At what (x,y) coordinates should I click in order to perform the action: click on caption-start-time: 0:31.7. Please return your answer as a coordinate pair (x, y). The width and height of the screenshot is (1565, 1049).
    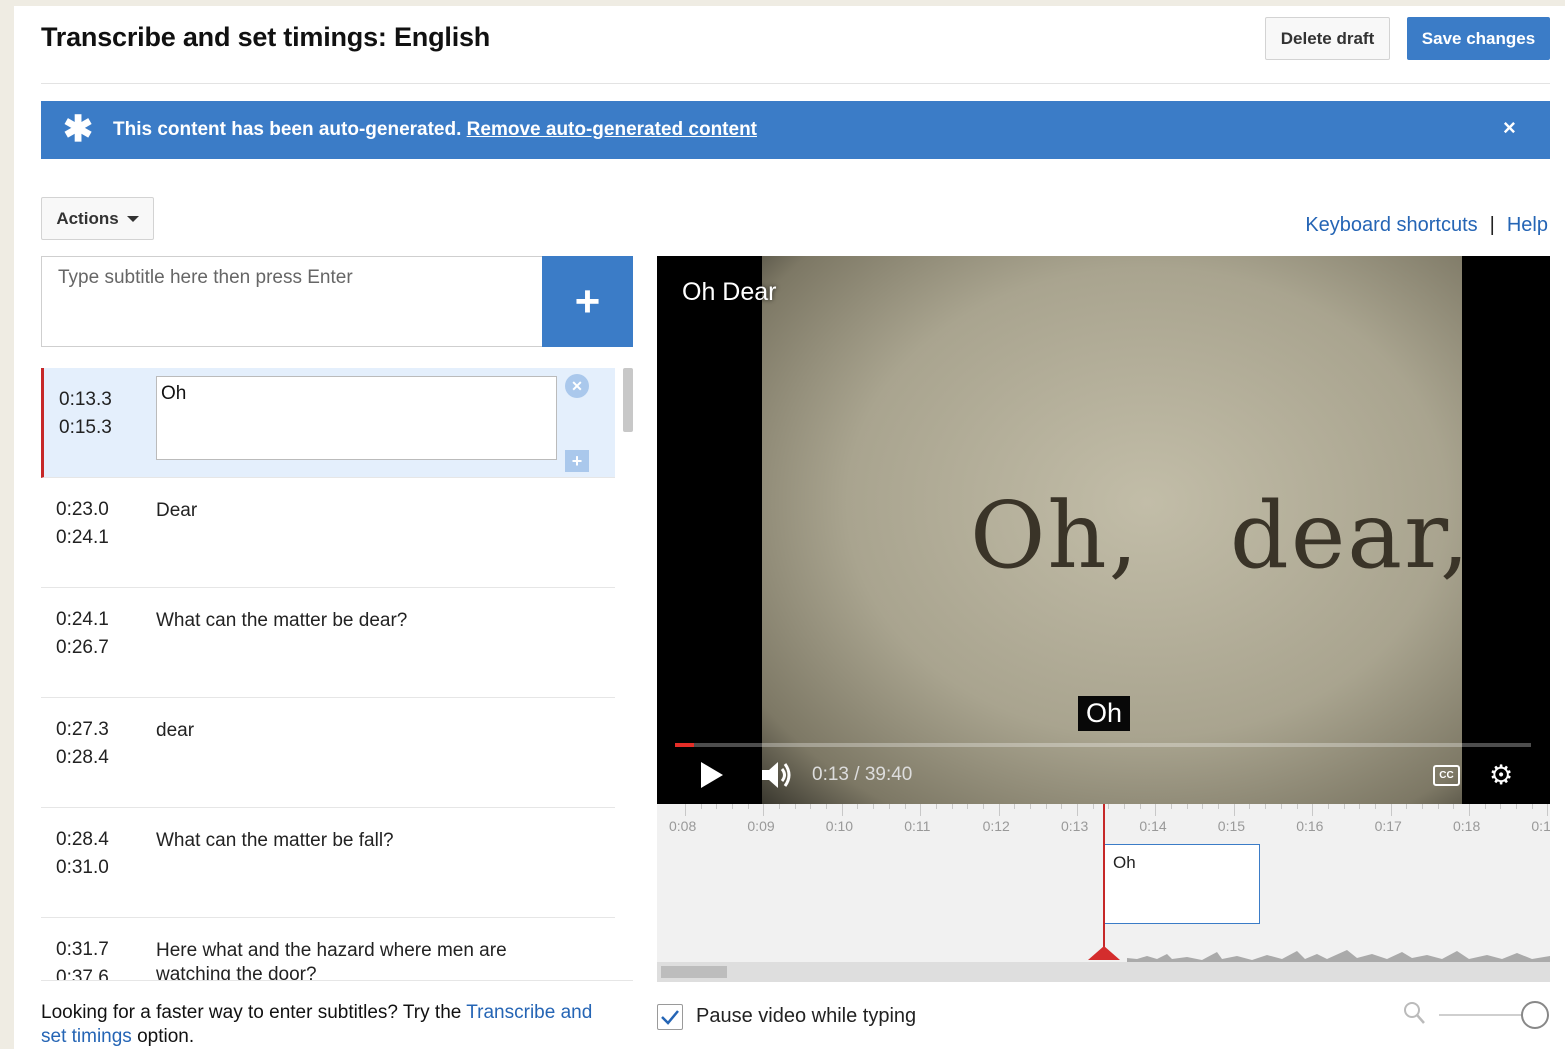
    Looking at the image, I should click on (82, 949).